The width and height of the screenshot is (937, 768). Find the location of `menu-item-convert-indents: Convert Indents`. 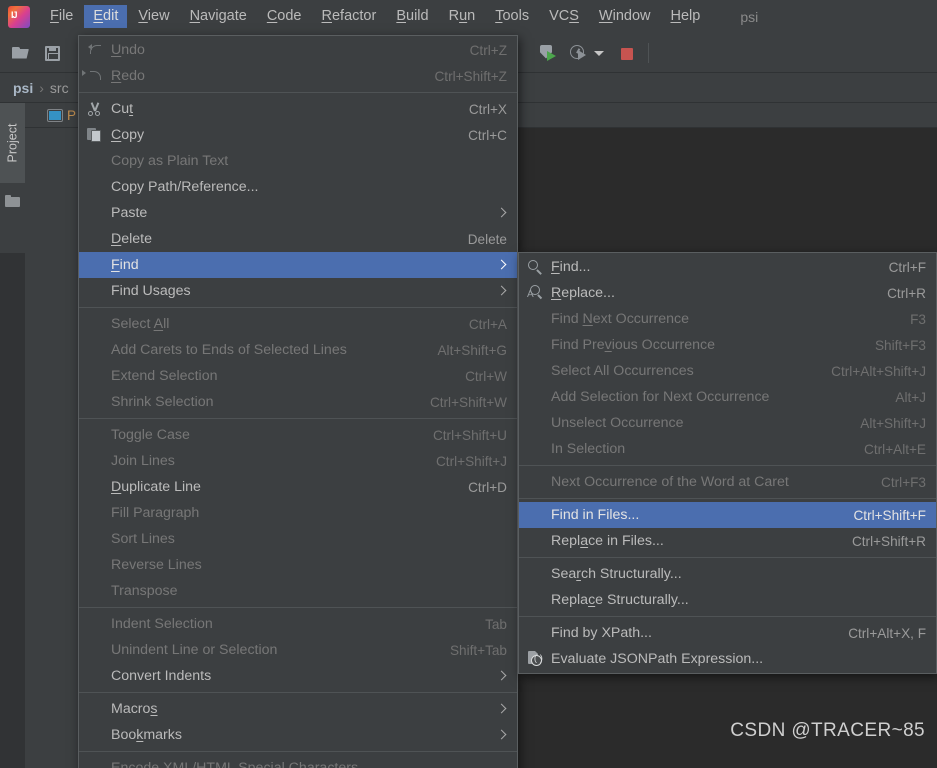

menu-item-convert-indents: Convert Indents is located at coordinates (298, 676).